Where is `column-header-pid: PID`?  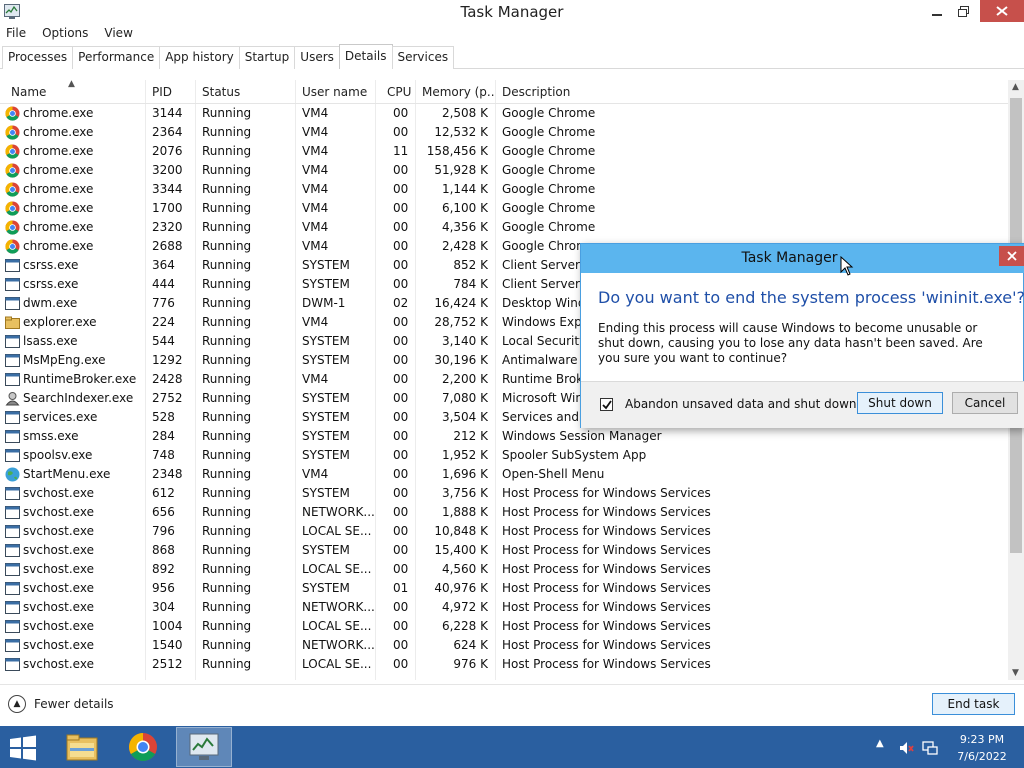
column-header-pid: PID is located at coordinates (162, 92).